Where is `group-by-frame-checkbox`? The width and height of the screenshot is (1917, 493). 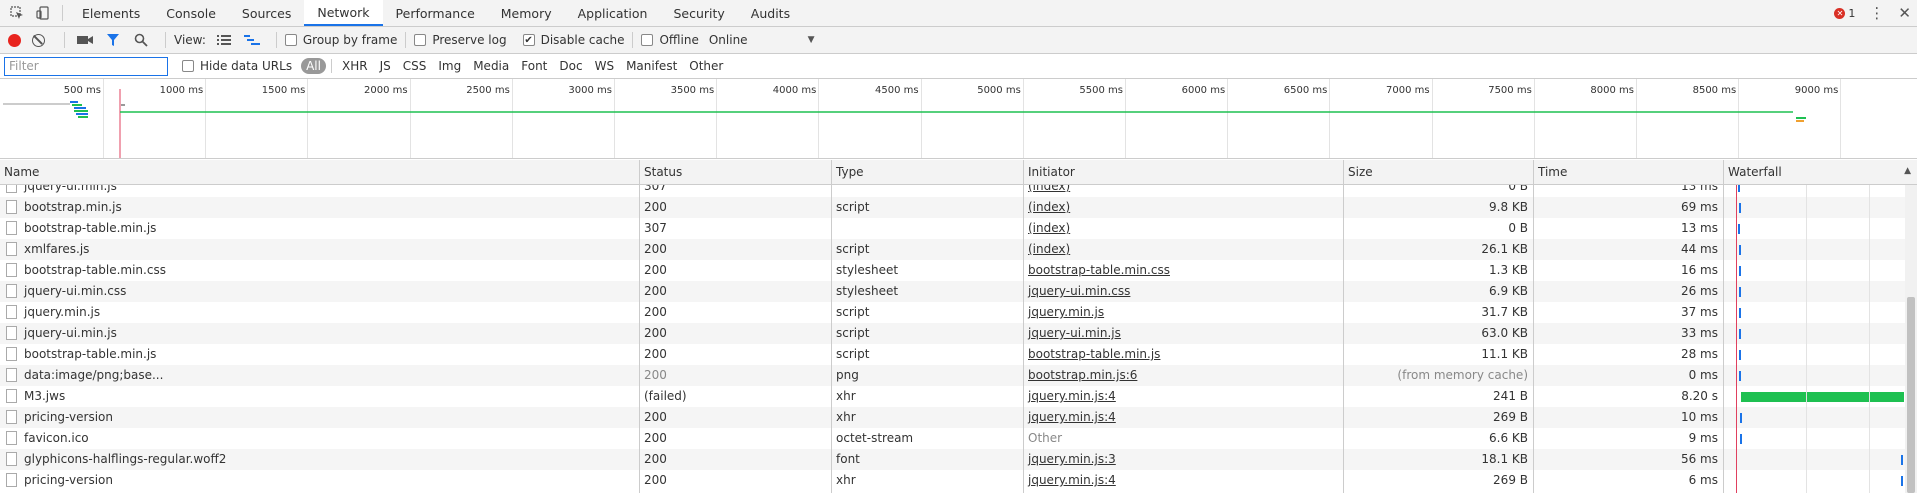
group-by-frame-checkbox is located at coordinates (290, 40).